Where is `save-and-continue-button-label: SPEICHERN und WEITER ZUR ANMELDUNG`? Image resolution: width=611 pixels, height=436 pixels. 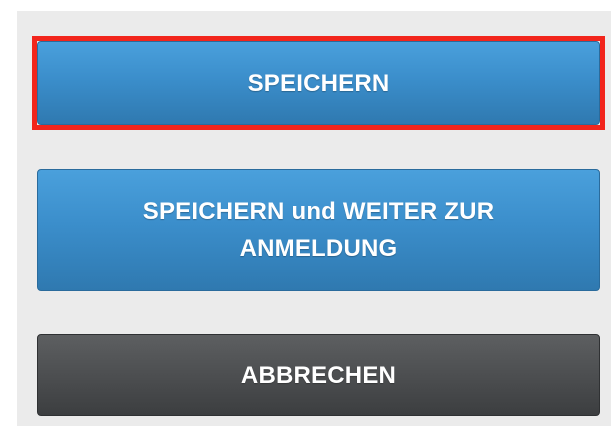
save-and-continue-button-label: SPEICHERN und WEITER ZUR ANMELDUNG is located at coordinates (318, 230).